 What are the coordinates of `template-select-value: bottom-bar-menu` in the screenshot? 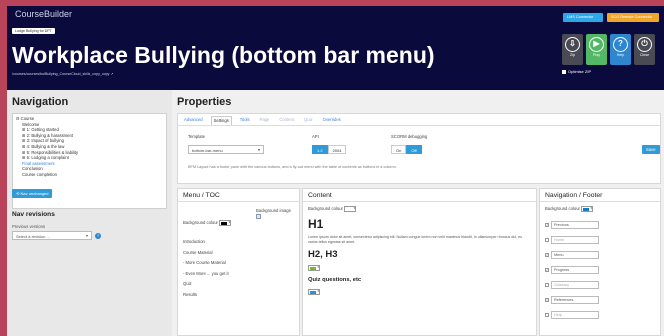 It's located at (207, 150).